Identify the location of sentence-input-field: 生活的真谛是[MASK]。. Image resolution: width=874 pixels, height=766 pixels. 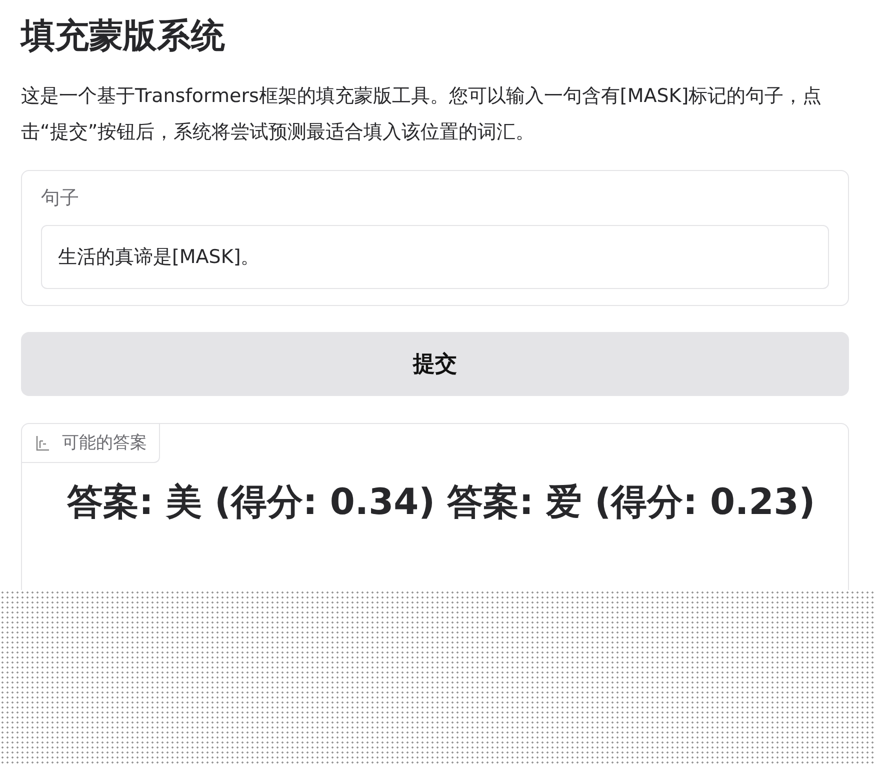
(435, 257).